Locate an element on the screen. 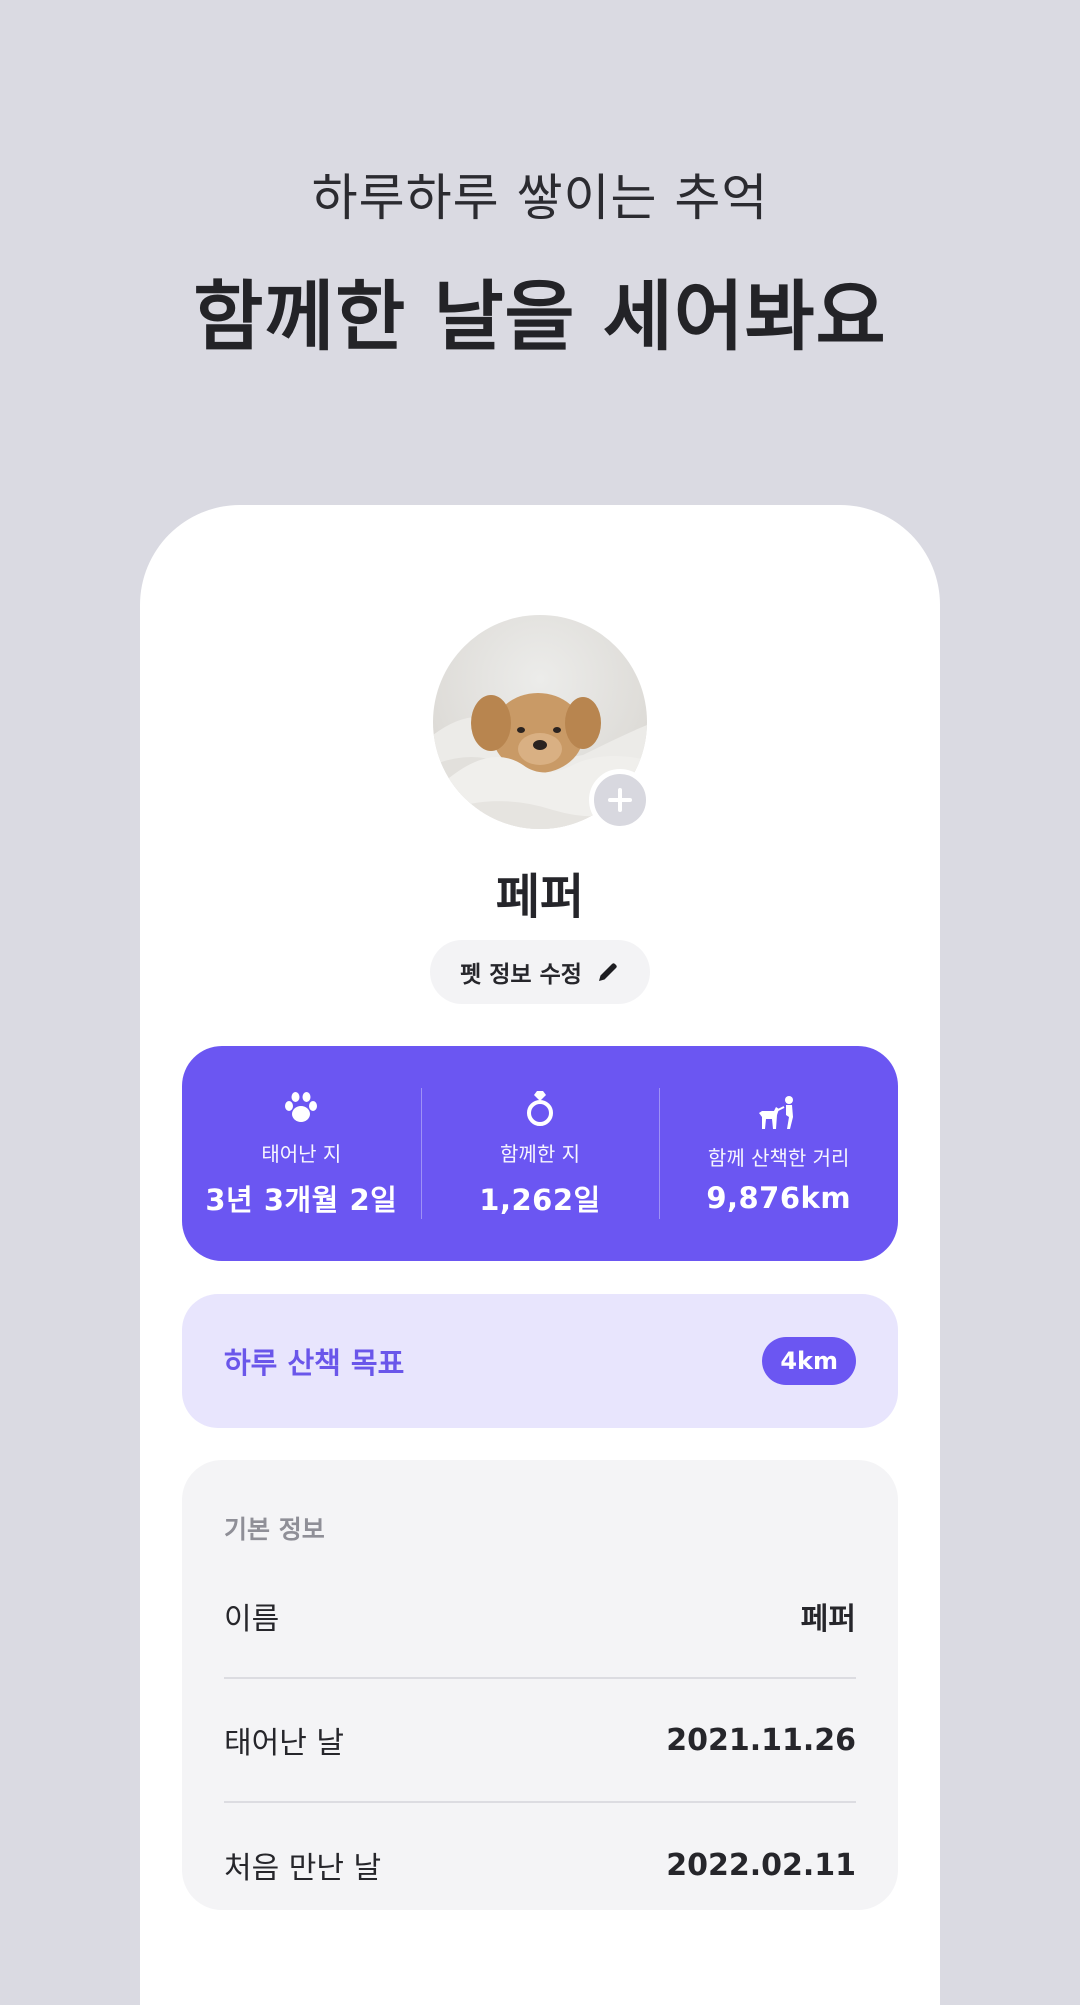 The width and height of the screenshot is (1080, 2005). info-key: 처음 만난 날 is located at coordinates (303, 1868).